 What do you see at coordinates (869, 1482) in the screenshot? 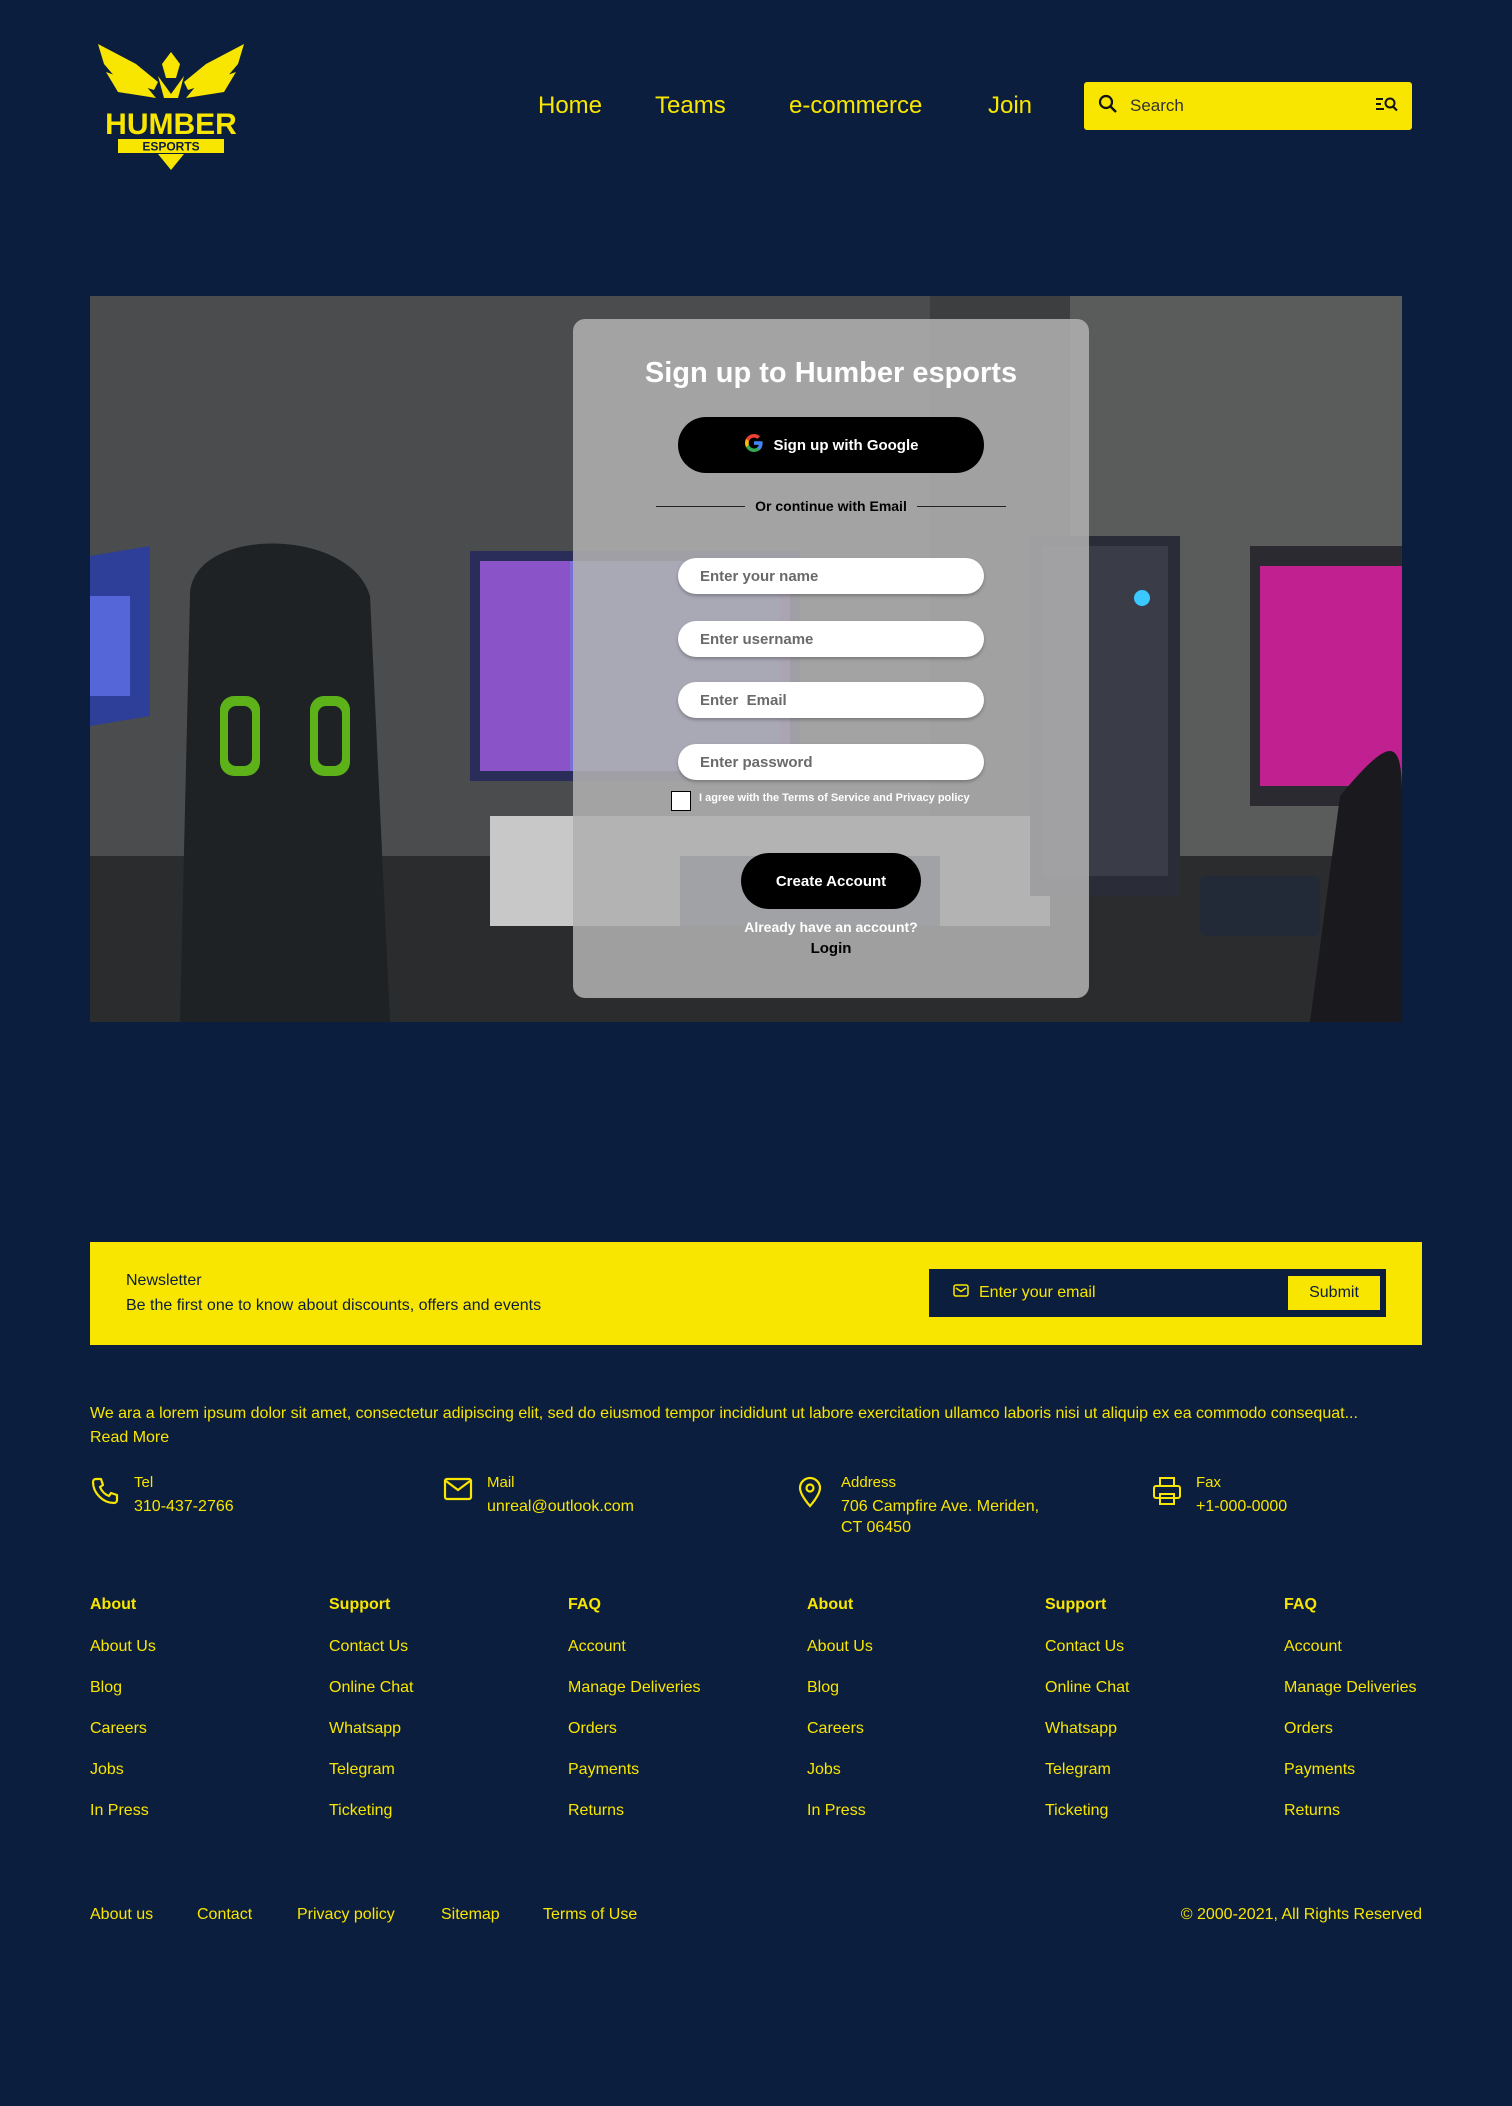
I see `address-label: Address` at bounding box center [869, 1482].